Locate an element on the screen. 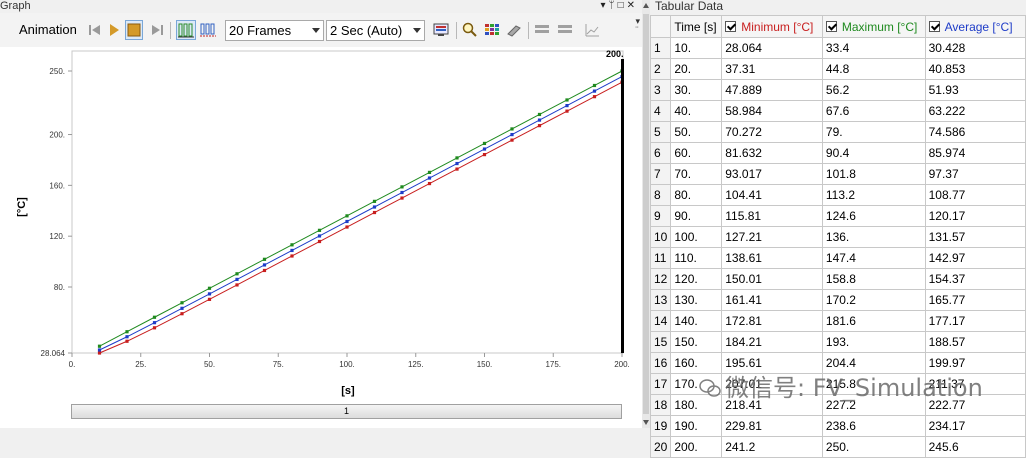 Image resolution: width=1026 pixels, height=458 pixels. average-cell: 97.37 is located at coordinates (975, 174).